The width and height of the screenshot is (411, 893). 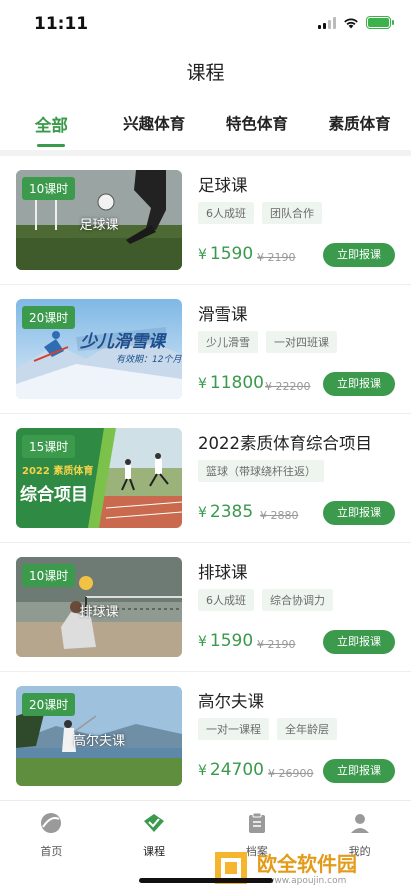 I want to click on course-card: 10课时 足球课 足球课 6人成班 团队合作 ¥1590 ¥ 2190 立即报课, so click(x=205, y=220).